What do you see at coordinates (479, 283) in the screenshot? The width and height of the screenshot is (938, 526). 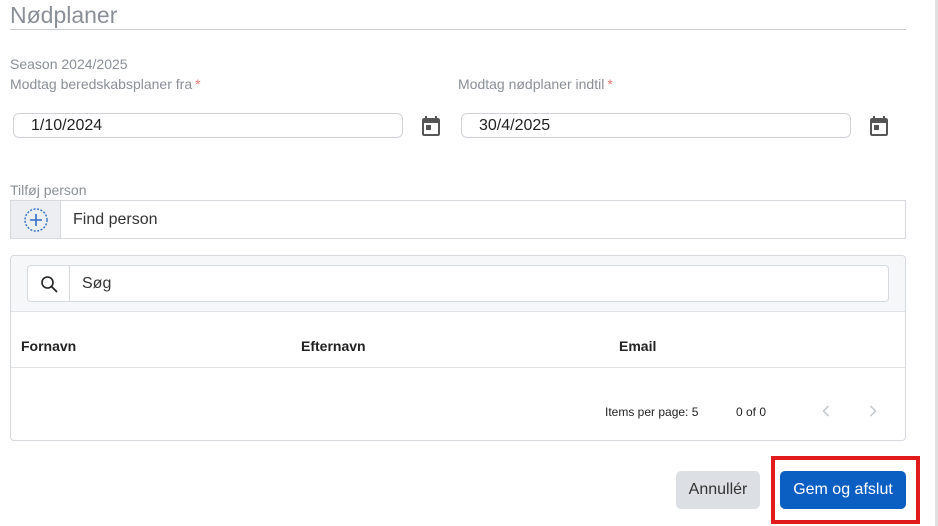 I see `search-input: Søg` at bounding box center [479, 283].